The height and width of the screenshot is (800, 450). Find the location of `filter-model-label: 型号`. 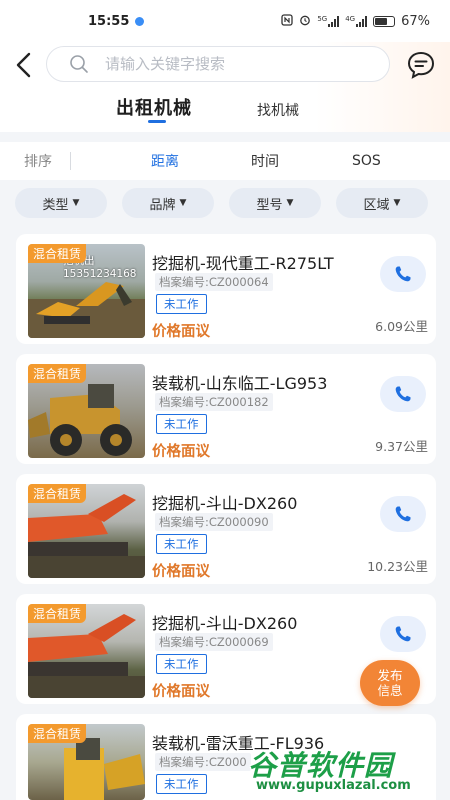

filter-model-label: 型号 is located at coordinates (269, 205).